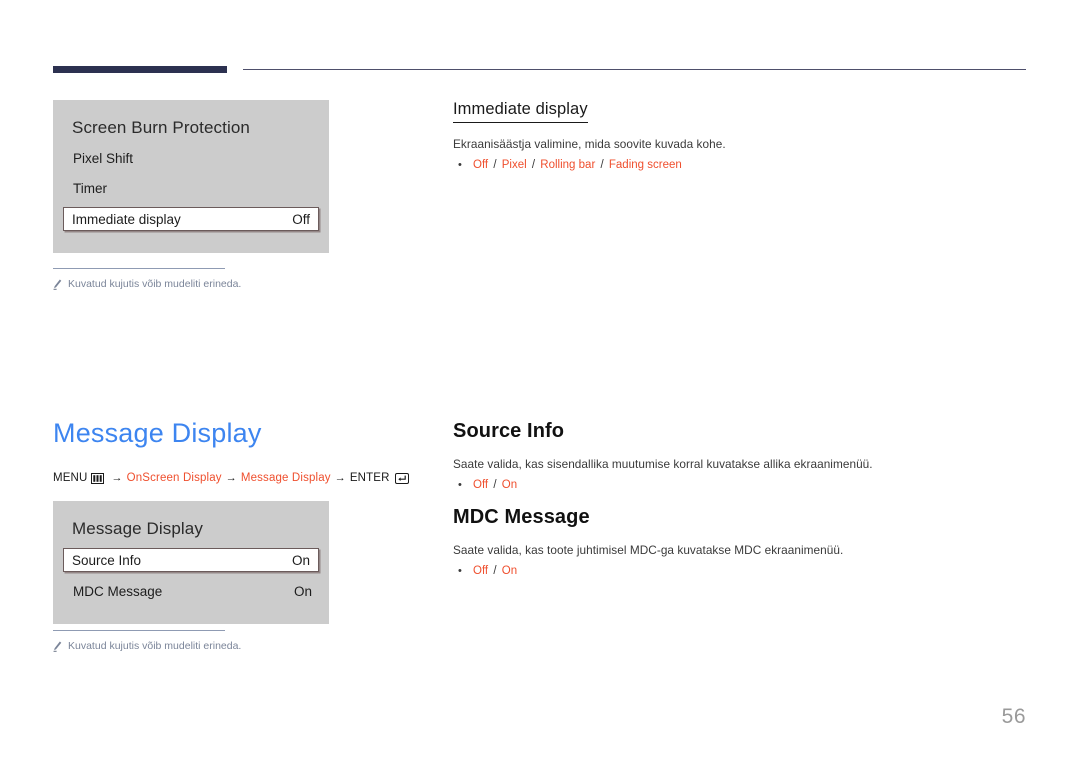 Image resolution: width=1080 pixels, height=763 pixels. What do you see at coordinates (161, 127) in the screenshot?
I see `osd-panel-title: Screen Burn Protection` at bounding box center [161, 127].